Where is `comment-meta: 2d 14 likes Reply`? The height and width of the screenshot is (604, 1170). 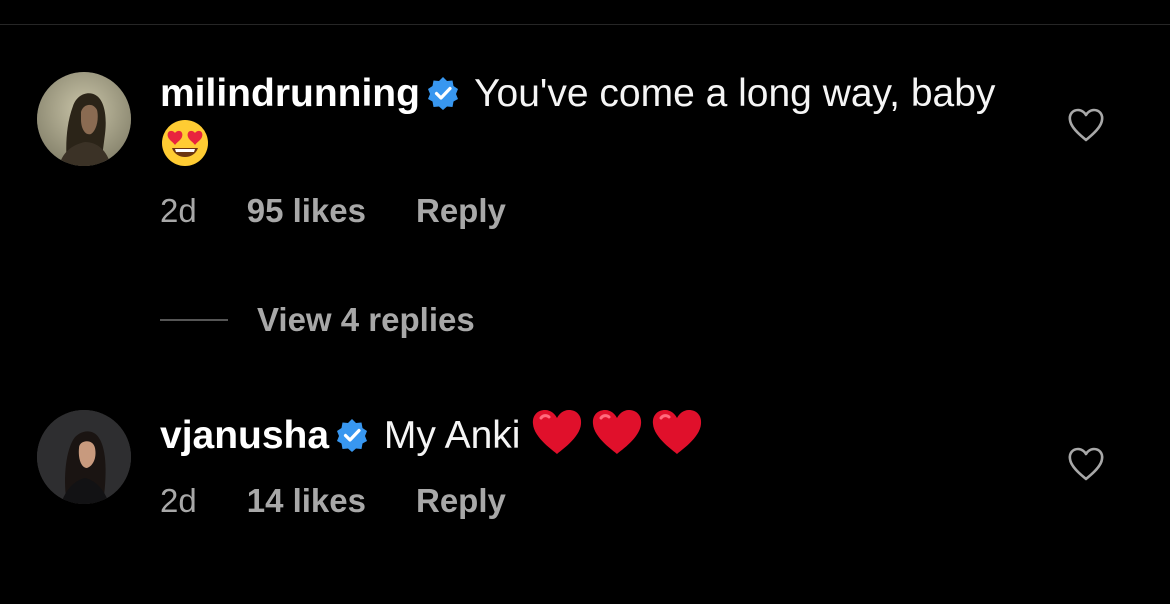
comment-meta: 2d 14 likes Reply is located at coordinates (333, 501).